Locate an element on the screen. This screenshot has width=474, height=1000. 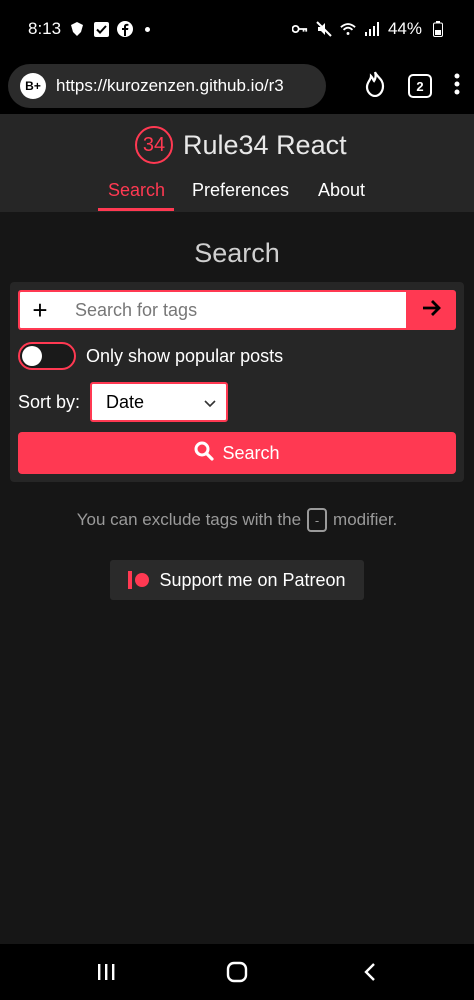
recent-apps-button is located at coordinates (106, 972).